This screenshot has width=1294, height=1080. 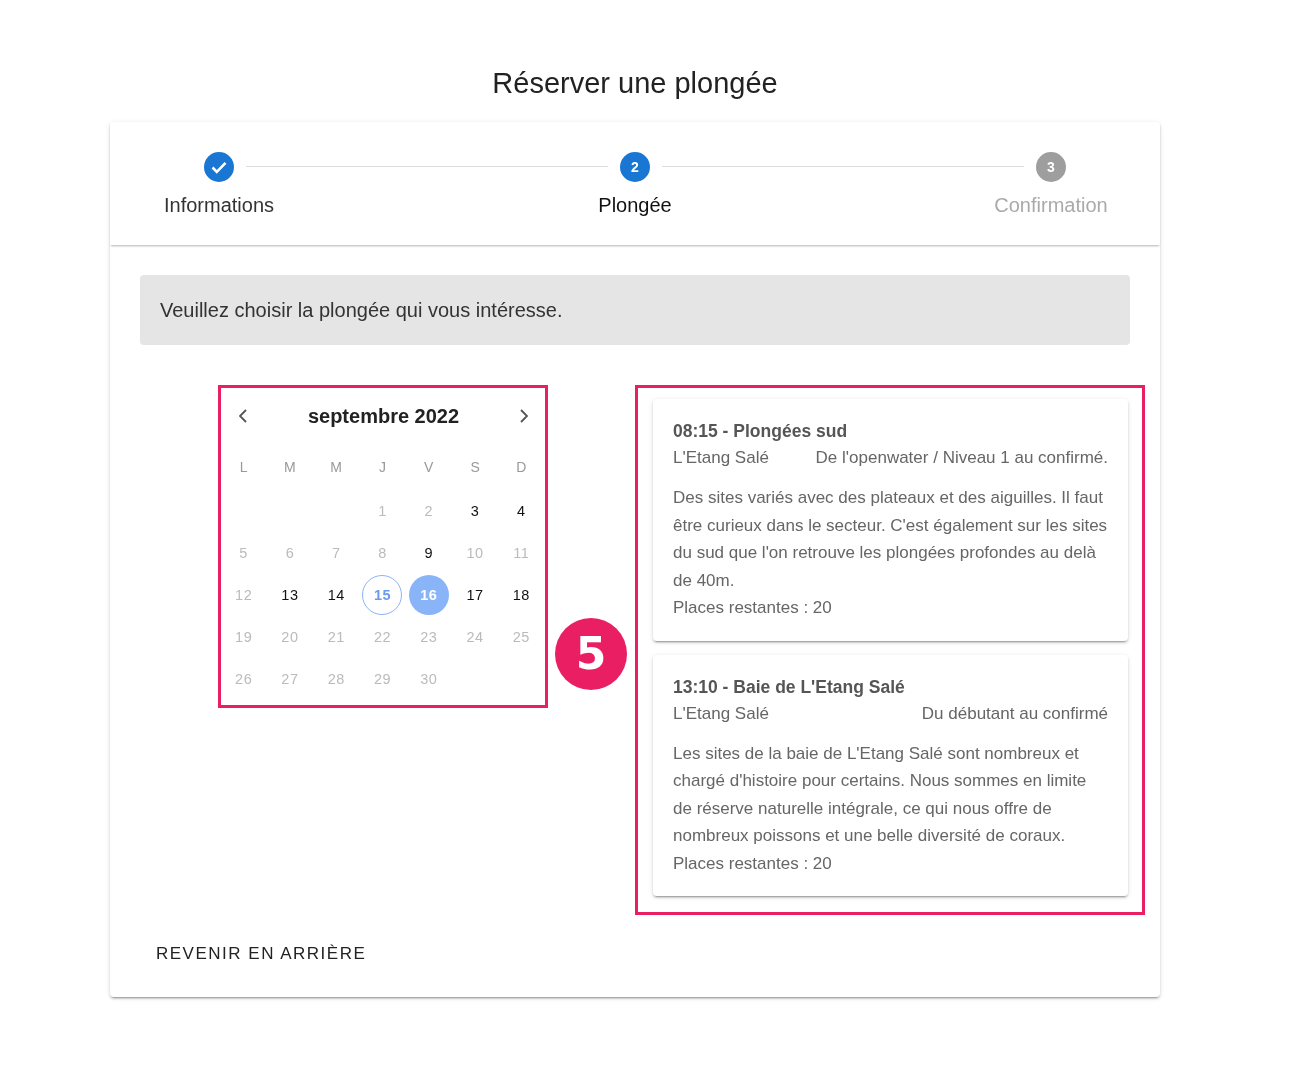 I want to click on day-button: 14, so click(x=336, y=595).